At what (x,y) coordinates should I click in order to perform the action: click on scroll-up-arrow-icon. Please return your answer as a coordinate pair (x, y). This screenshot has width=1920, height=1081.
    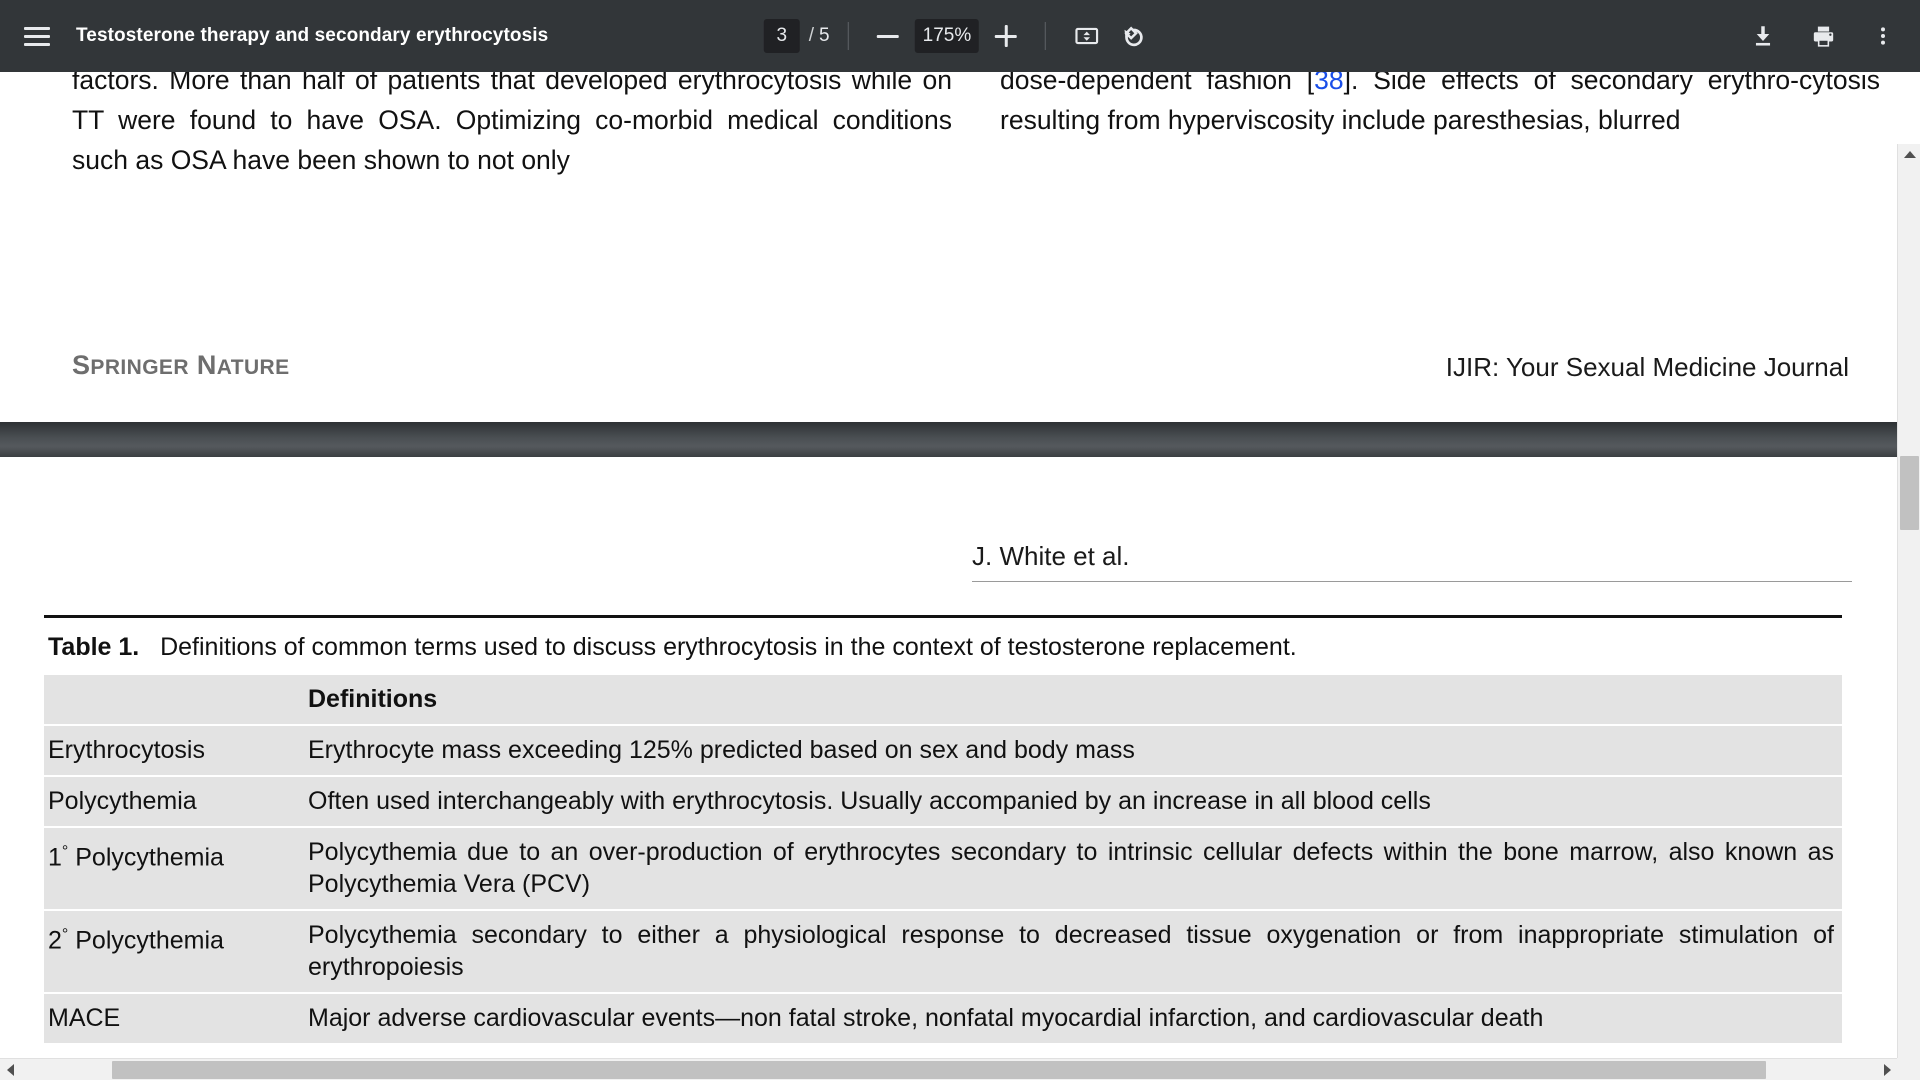
    Looking at the image, I should click on (1910, 154).